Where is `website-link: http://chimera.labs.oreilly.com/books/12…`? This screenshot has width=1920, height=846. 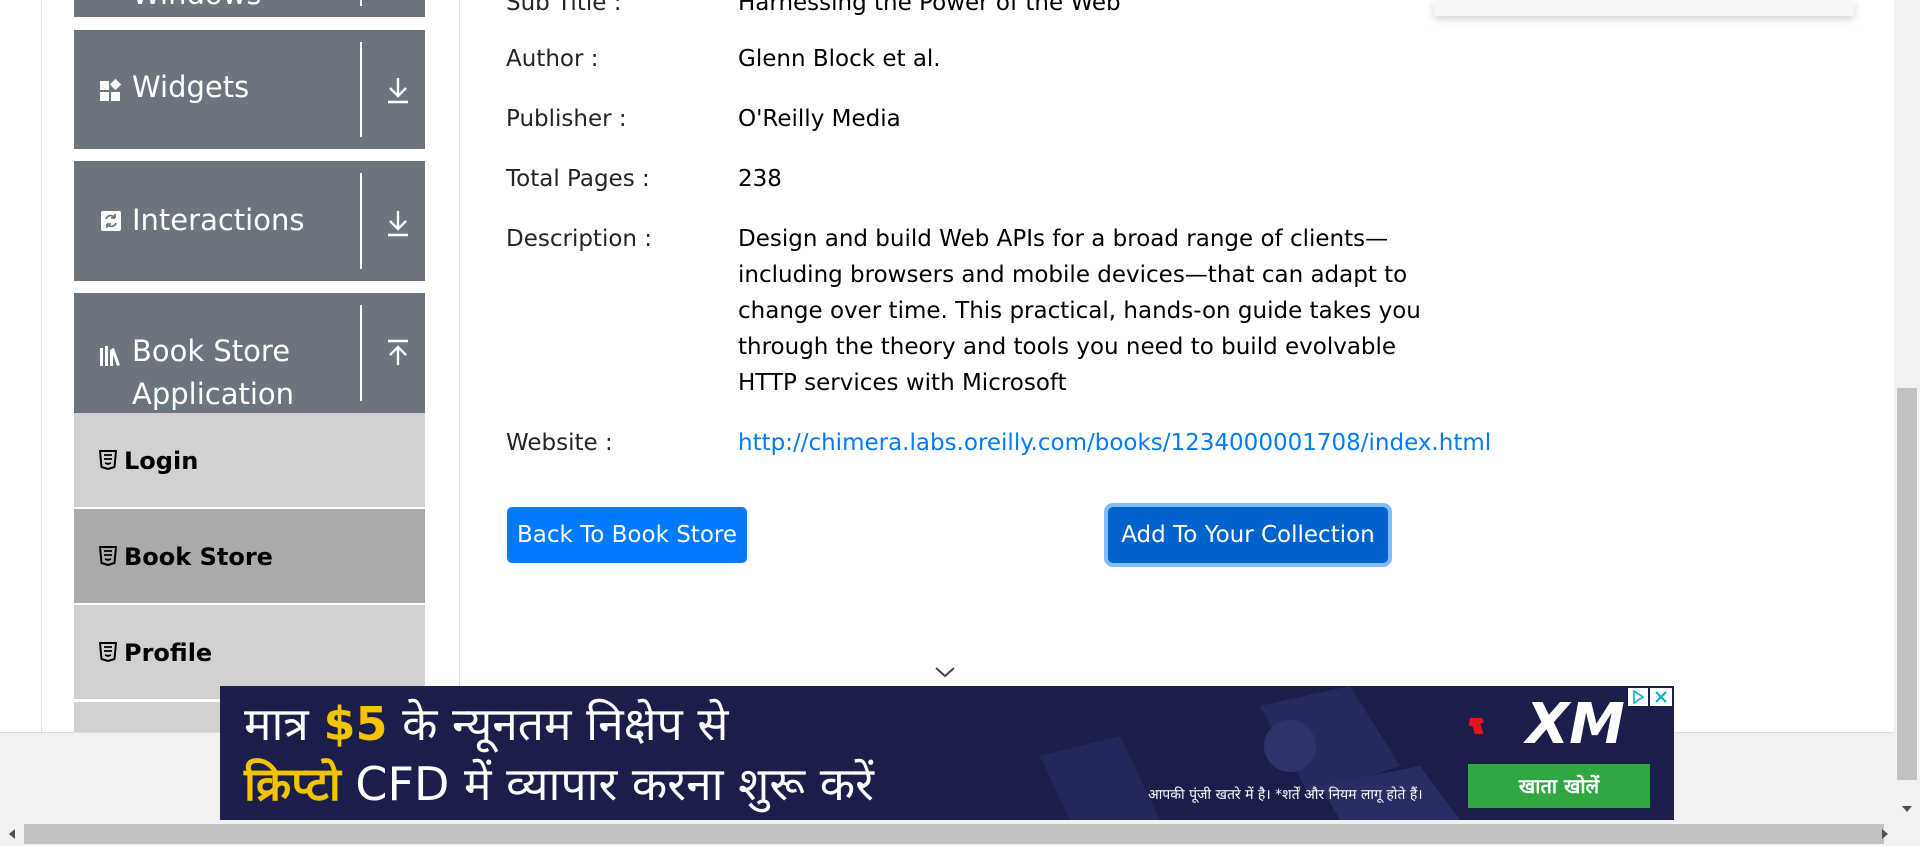
website-link: http://chimera.labs.oreilly.com/books/12… is located at coordinates (1114, 443).